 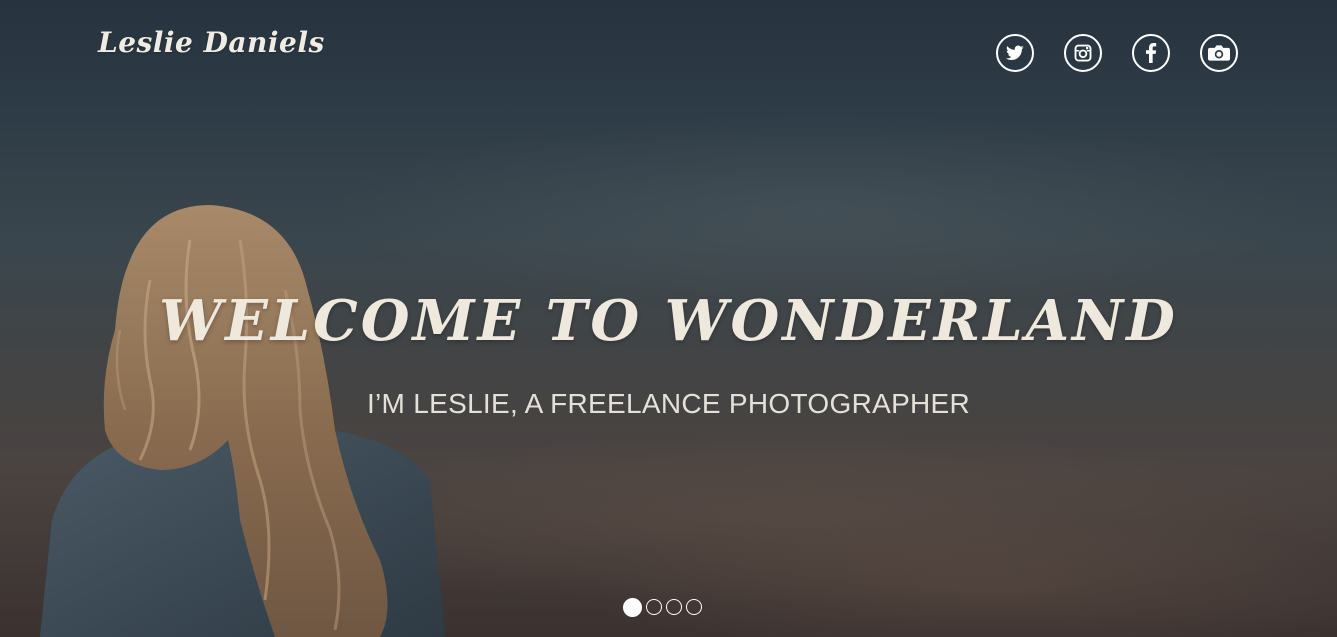 I want to click on social-links, so click(x=1117, y=53).